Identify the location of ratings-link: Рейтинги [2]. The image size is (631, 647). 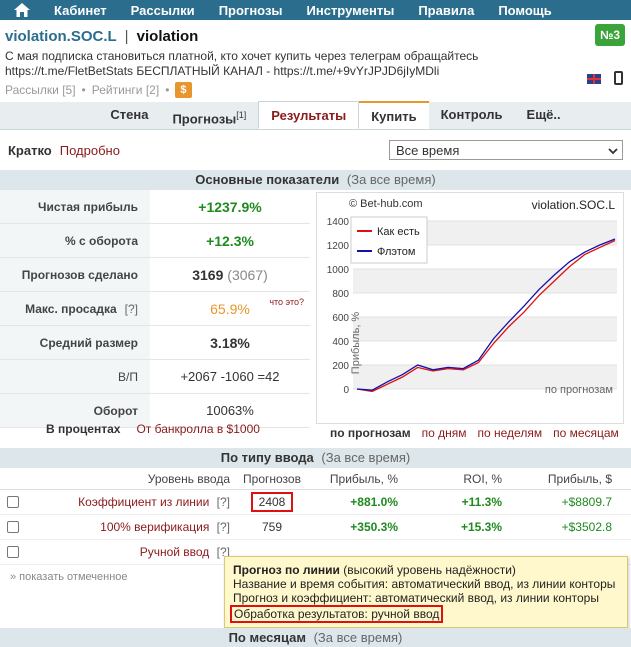
(125, 90).